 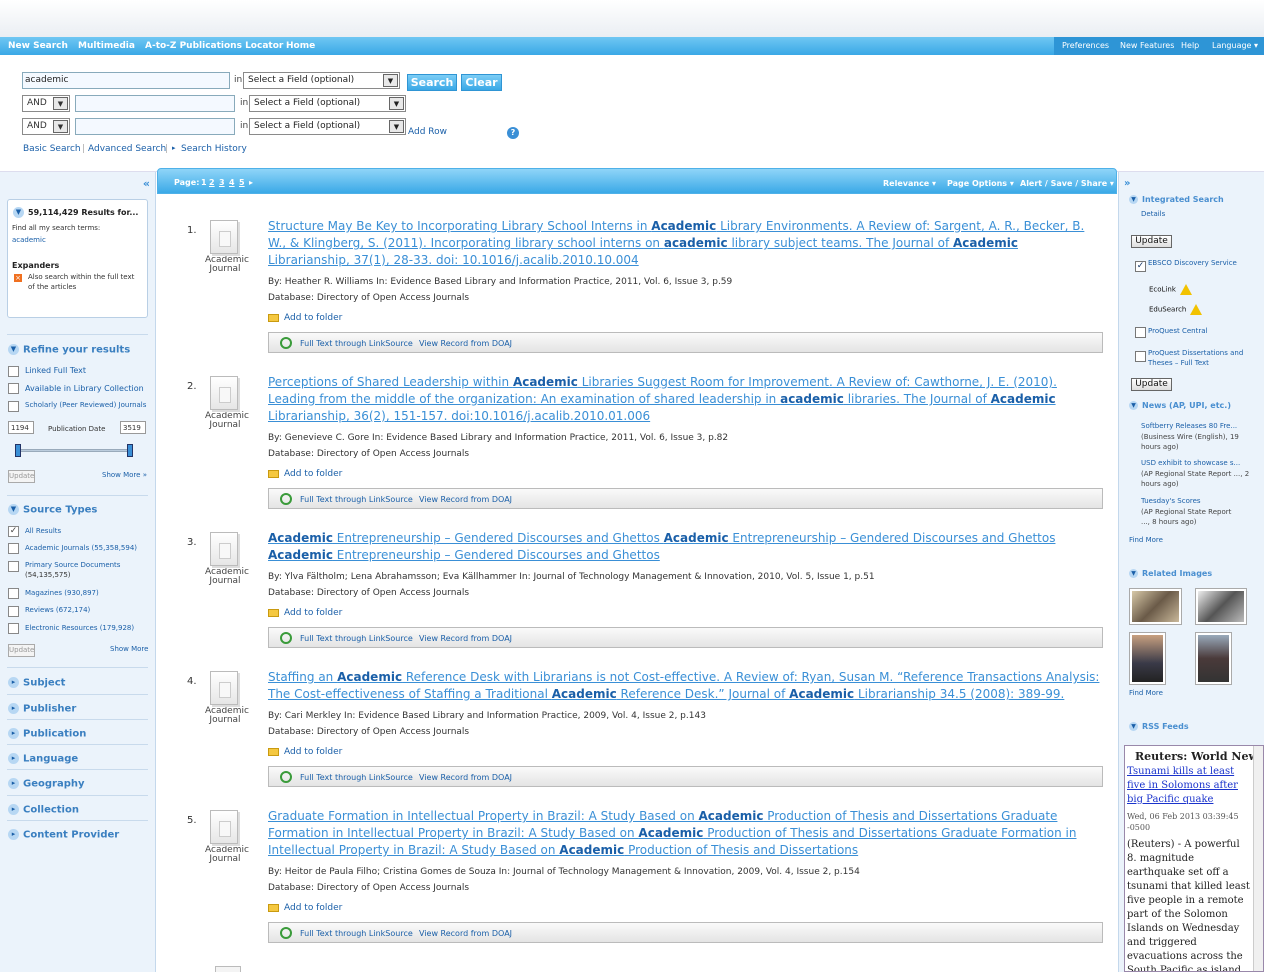 I want to click on search-history-link: Search History, so click(x=214, y=149).